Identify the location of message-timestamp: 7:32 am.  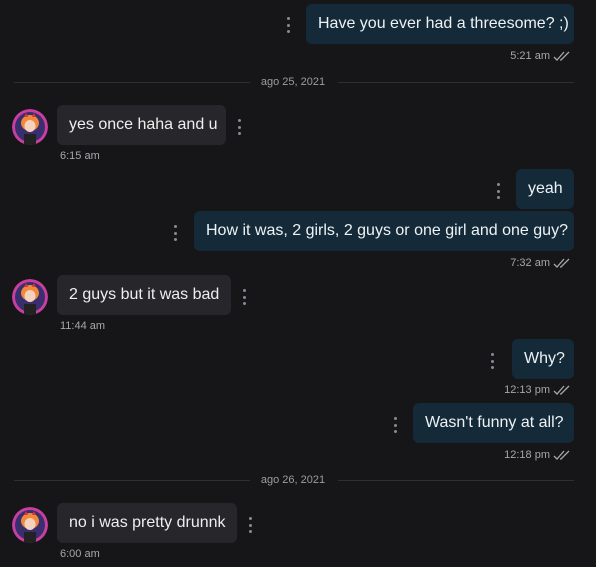
(530, 263).